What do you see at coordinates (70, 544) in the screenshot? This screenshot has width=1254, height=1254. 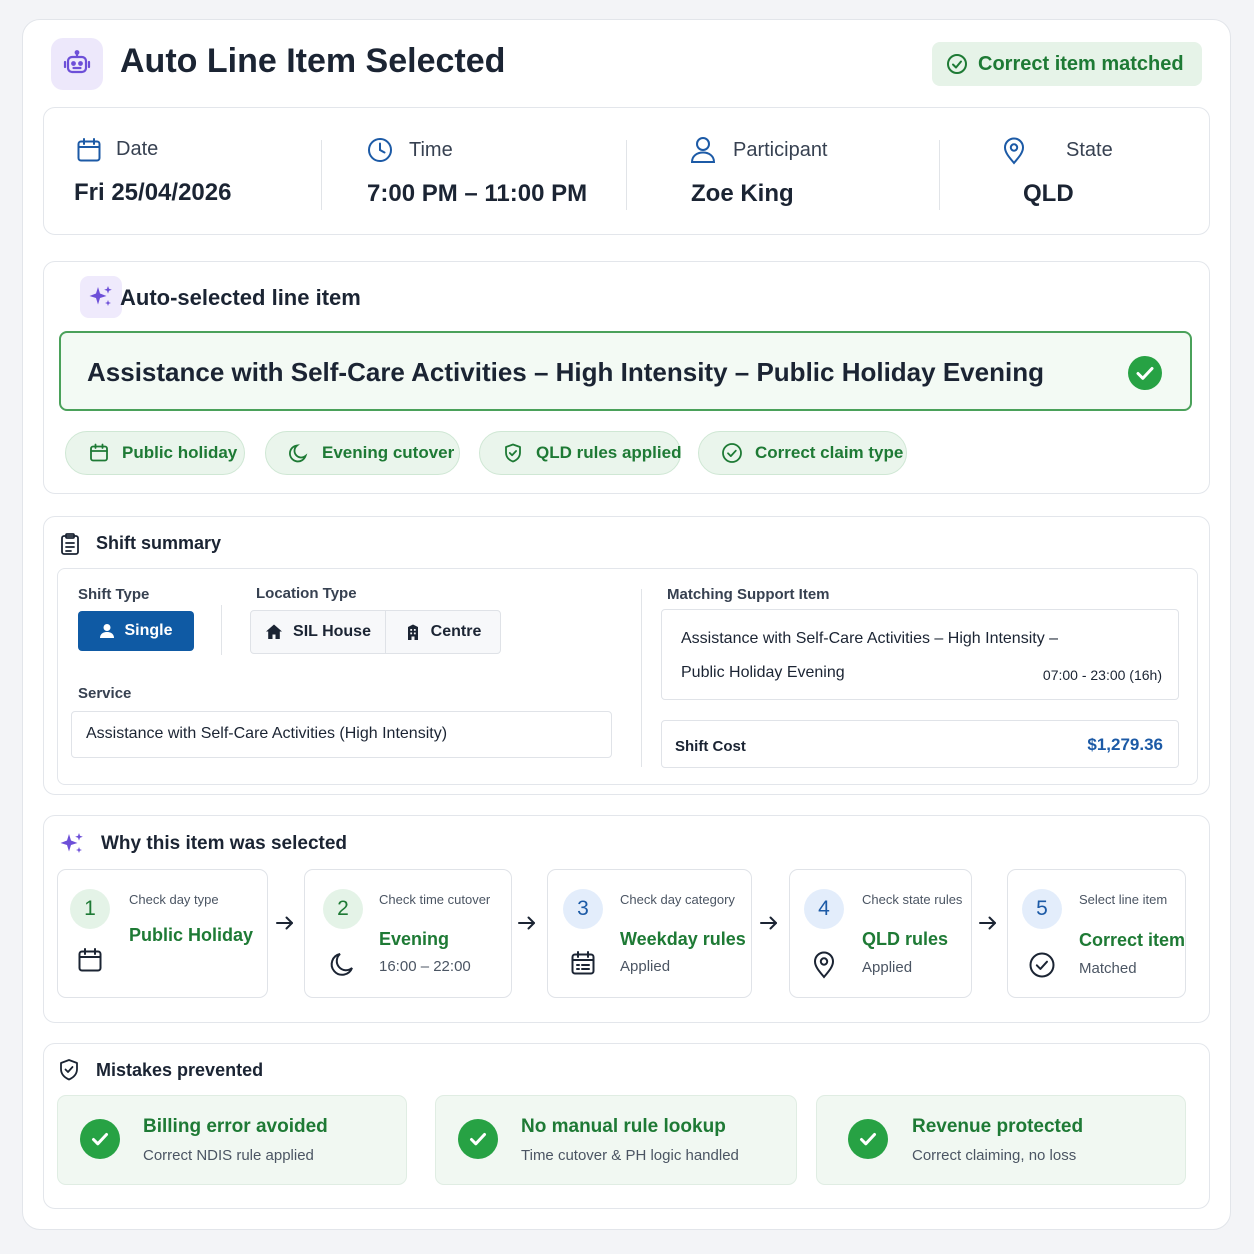 I see `clipboard-icon` at bounding box center [70, 544].